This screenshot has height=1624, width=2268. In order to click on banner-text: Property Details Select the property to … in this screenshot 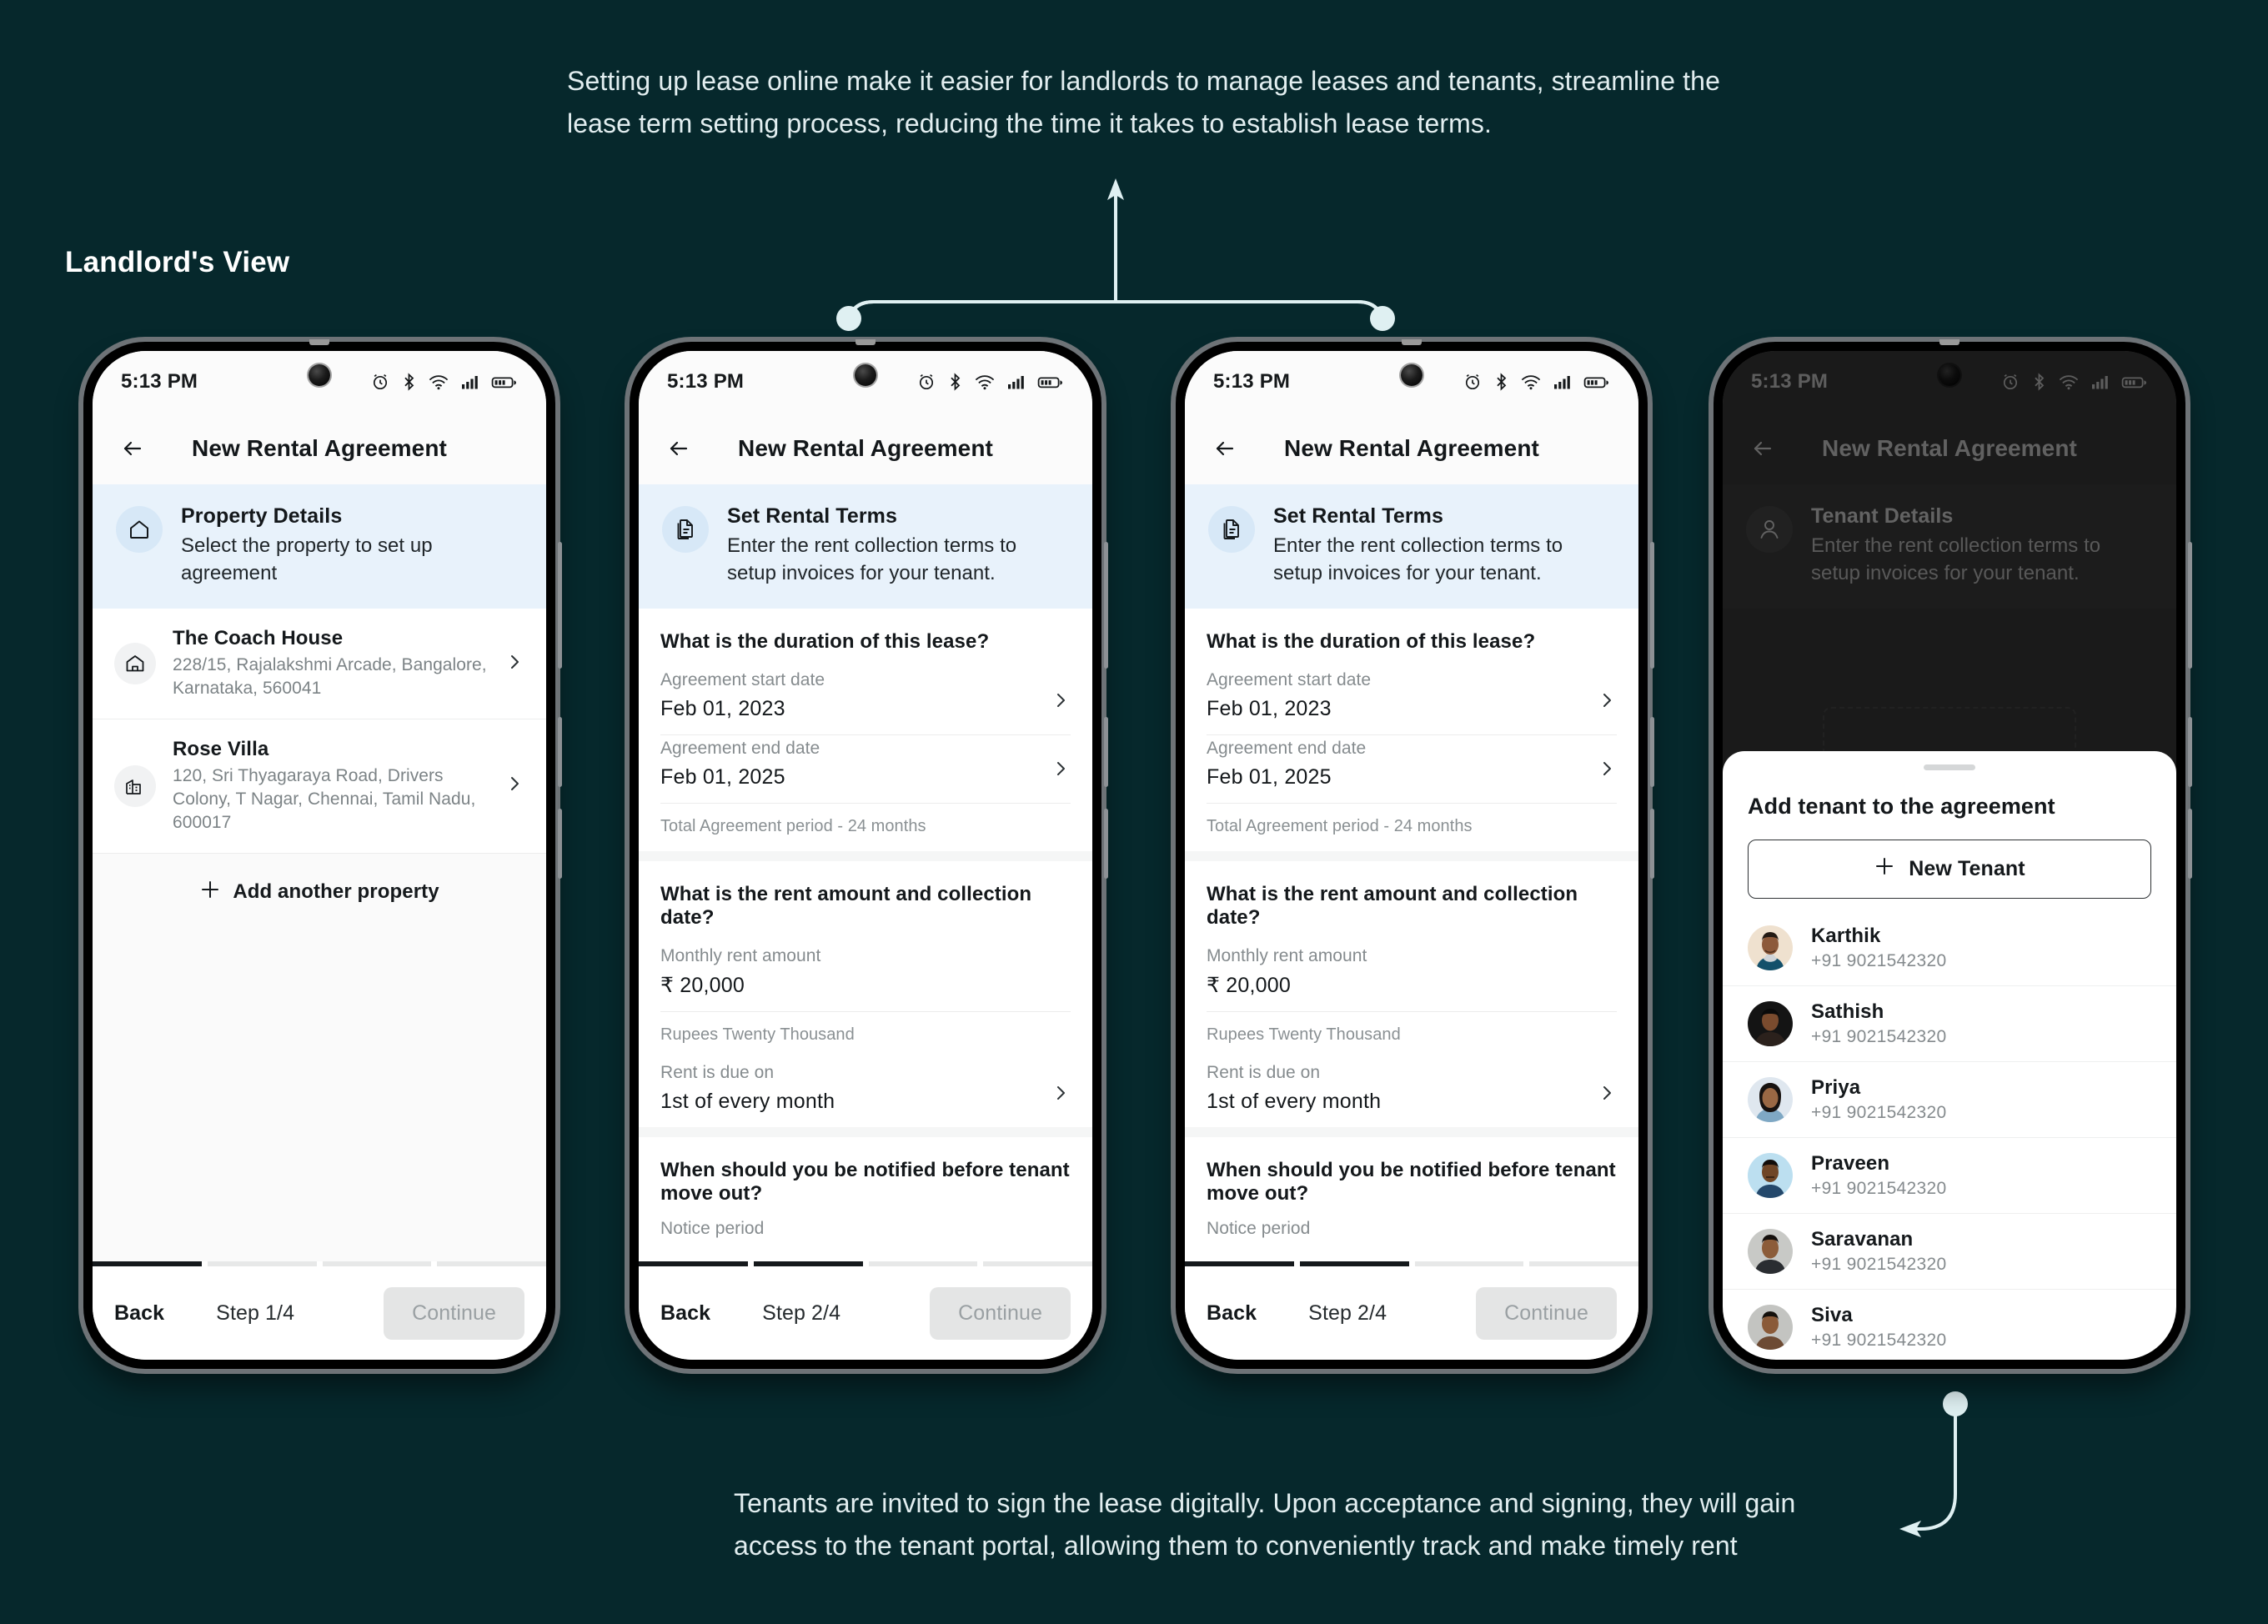, I will do `click(352, 545)`.